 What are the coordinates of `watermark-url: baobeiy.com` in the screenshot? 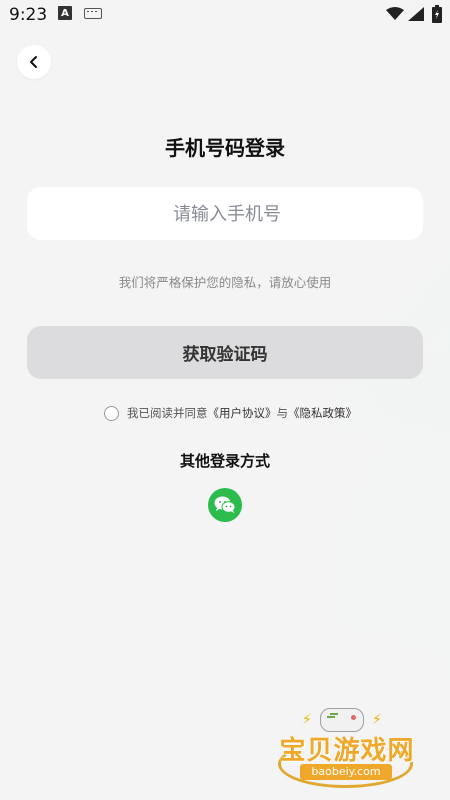 It's located at (346, 772).